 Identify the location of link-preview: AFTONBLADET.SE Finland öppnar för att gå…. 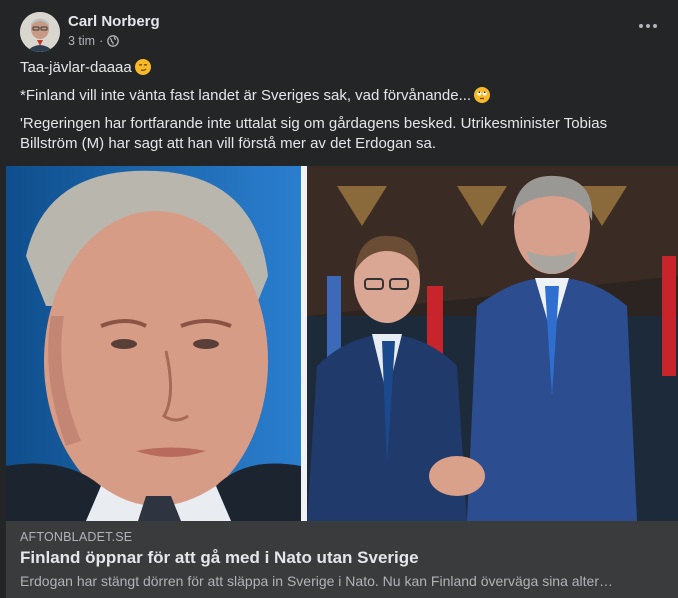
(342, 559).